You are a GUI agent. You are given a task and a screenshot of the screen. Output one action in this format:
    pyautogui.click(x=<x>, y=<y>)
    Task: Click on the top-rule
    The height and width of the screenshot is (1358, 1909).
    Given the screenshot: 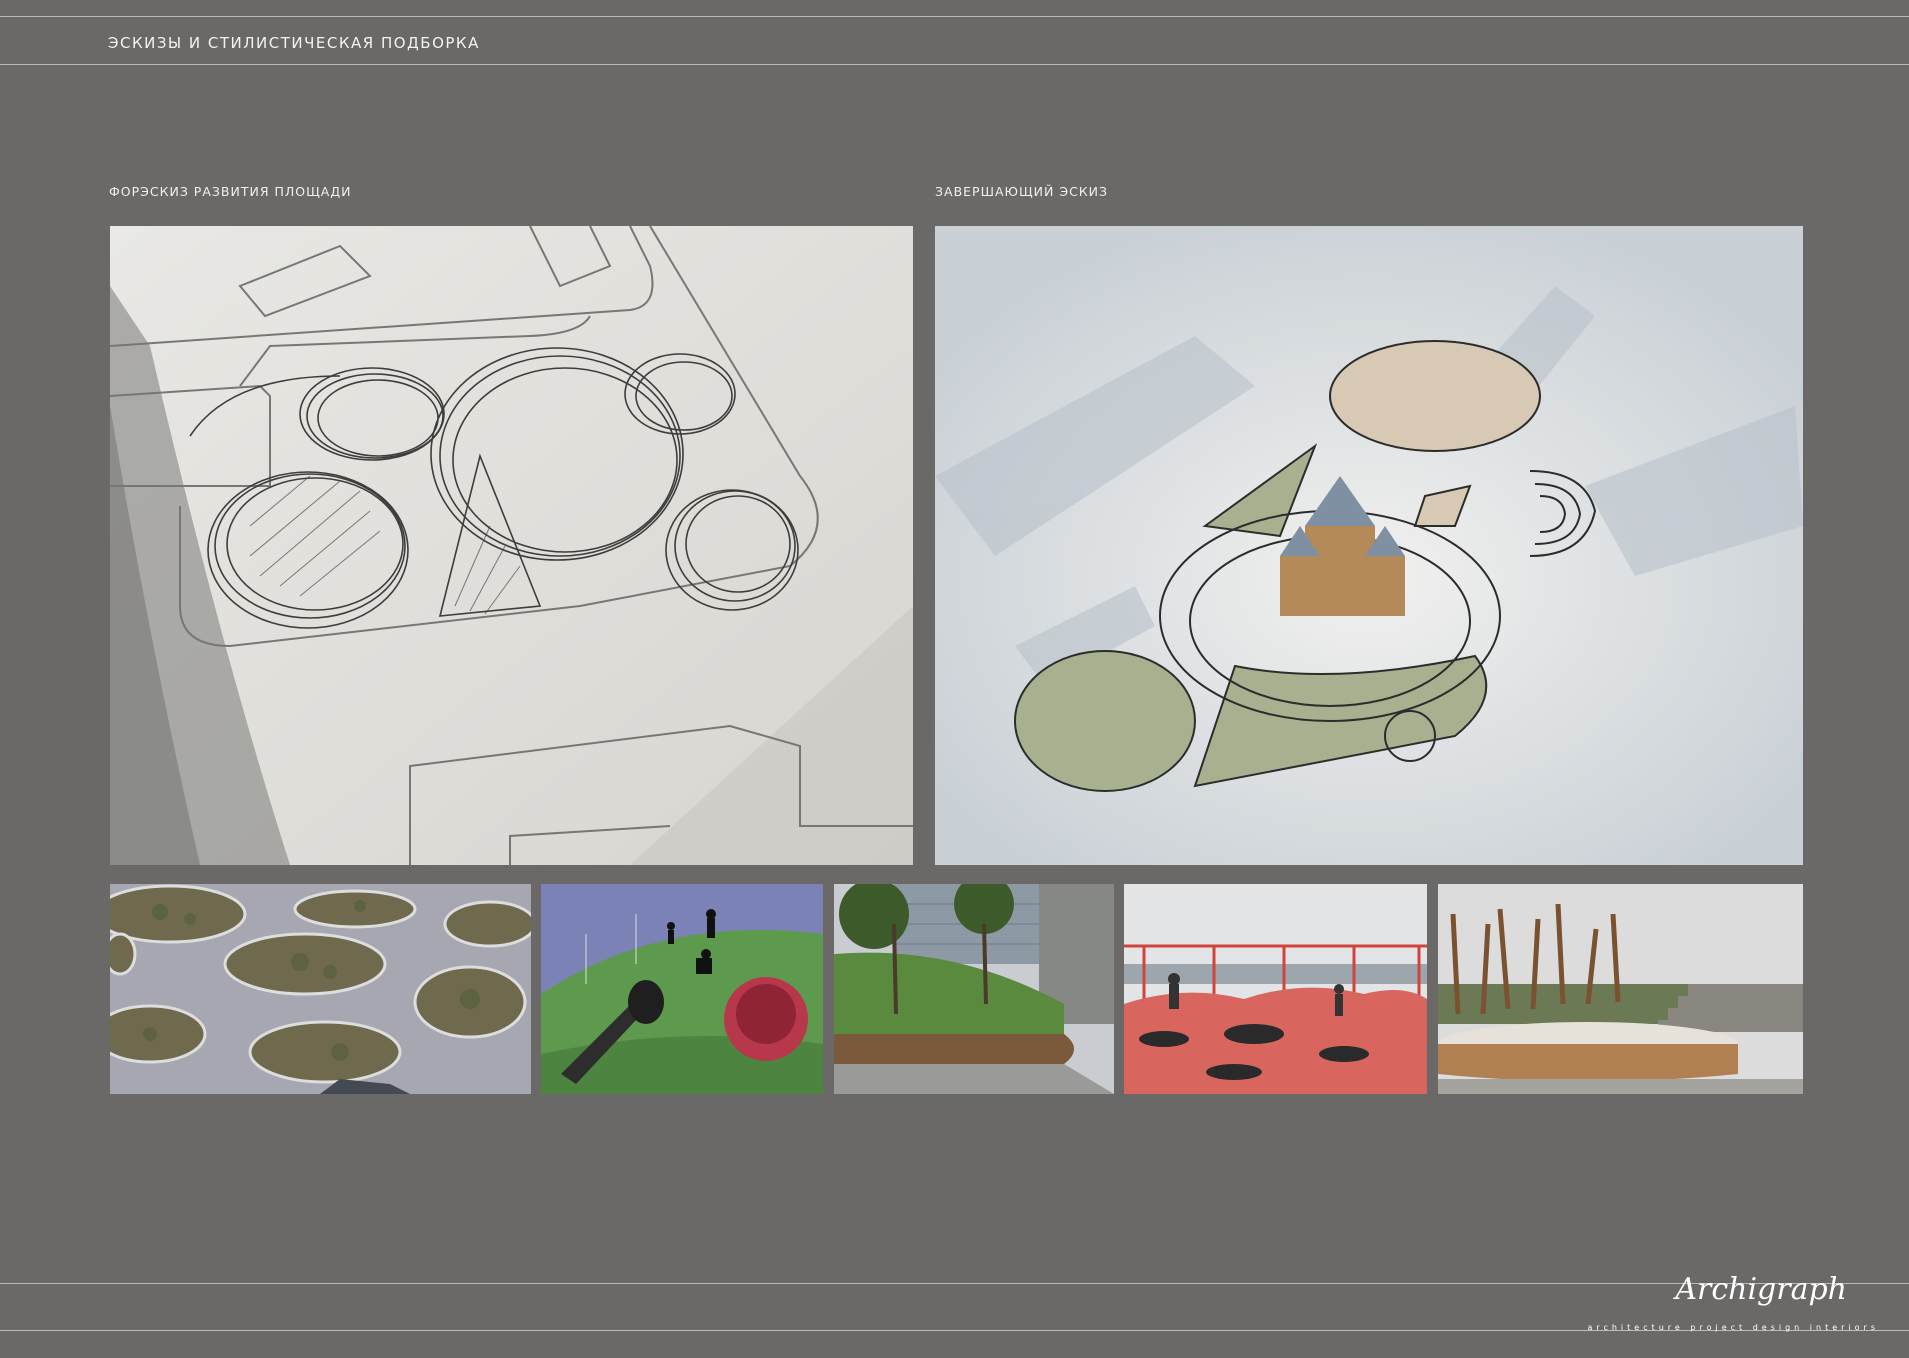 What is the action you would take?
    pyautogui.click(x=954, y=16)
    